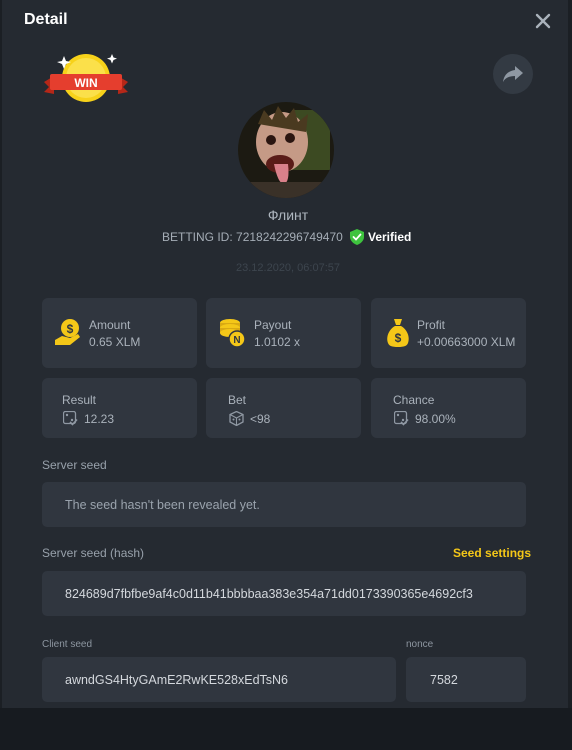 Image resolution: width=572 pixels, height=750 pixels. What do you see at coordinates (79, 400) in the screenshot?
I see `result-label: Result` at bounding box center [79, 400].